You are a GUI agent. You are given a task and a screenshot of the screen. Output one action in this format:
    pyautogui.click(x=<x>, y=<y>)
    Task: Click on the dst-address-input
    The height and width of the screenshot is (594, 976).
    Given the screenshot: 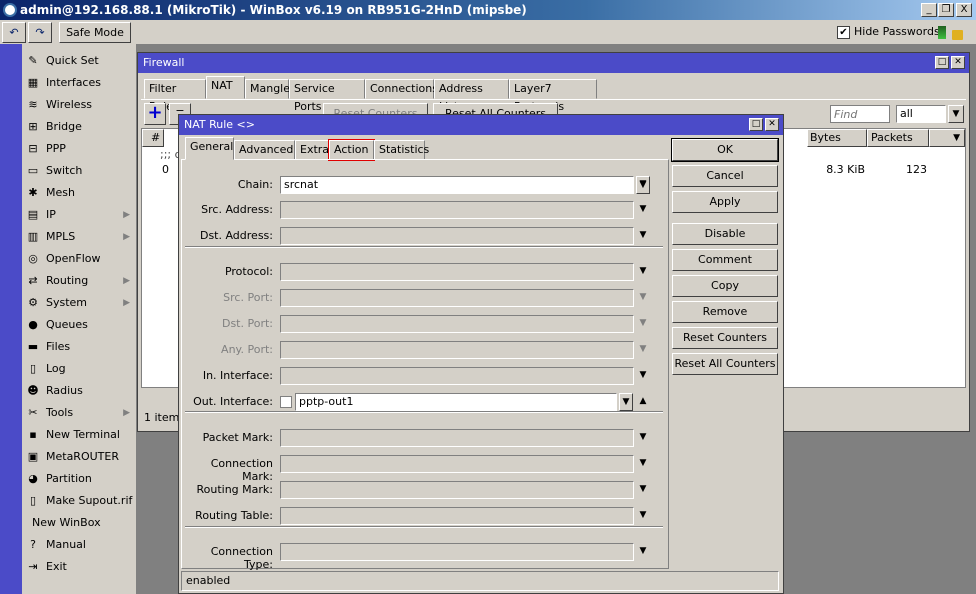 What is the action you would take?
    pyautogui.click(x=457, y=236)
    